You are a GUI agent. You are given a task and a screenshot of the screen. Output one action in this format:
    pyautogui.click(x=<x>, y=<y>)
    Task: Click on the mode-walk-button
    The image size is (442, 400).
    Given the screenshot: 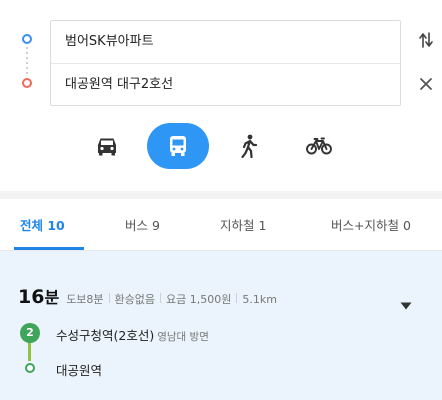 What is the action you would take?
    pyautogui.click(x=249, y=146)
    